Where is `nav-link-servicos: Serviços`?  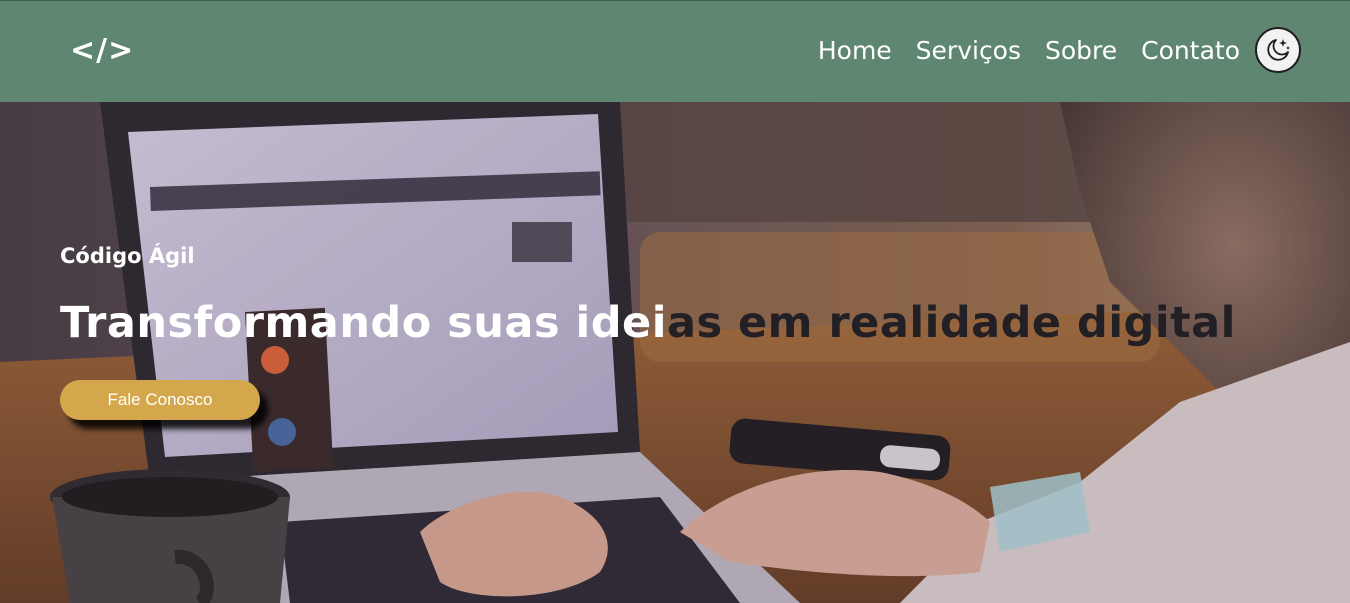
nav-link-servicos: Serviços is located at coordinates (968, 50).